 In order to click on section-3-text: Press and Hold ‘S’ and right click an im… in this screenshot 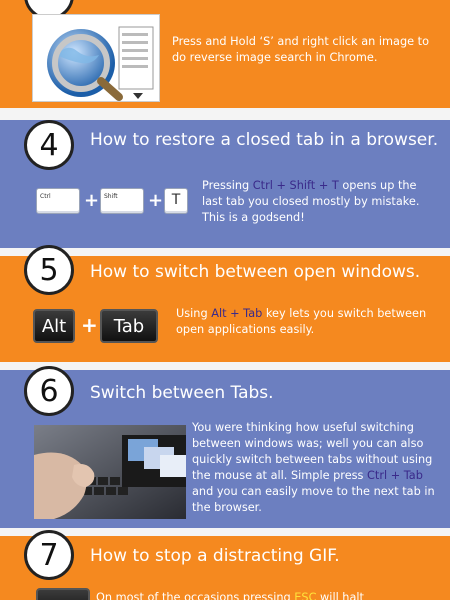, I will do `click(301, 49)`.